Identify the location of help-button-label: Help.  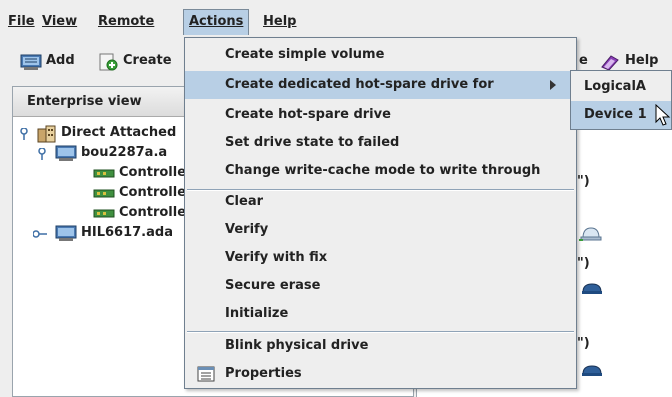
(642, 60).